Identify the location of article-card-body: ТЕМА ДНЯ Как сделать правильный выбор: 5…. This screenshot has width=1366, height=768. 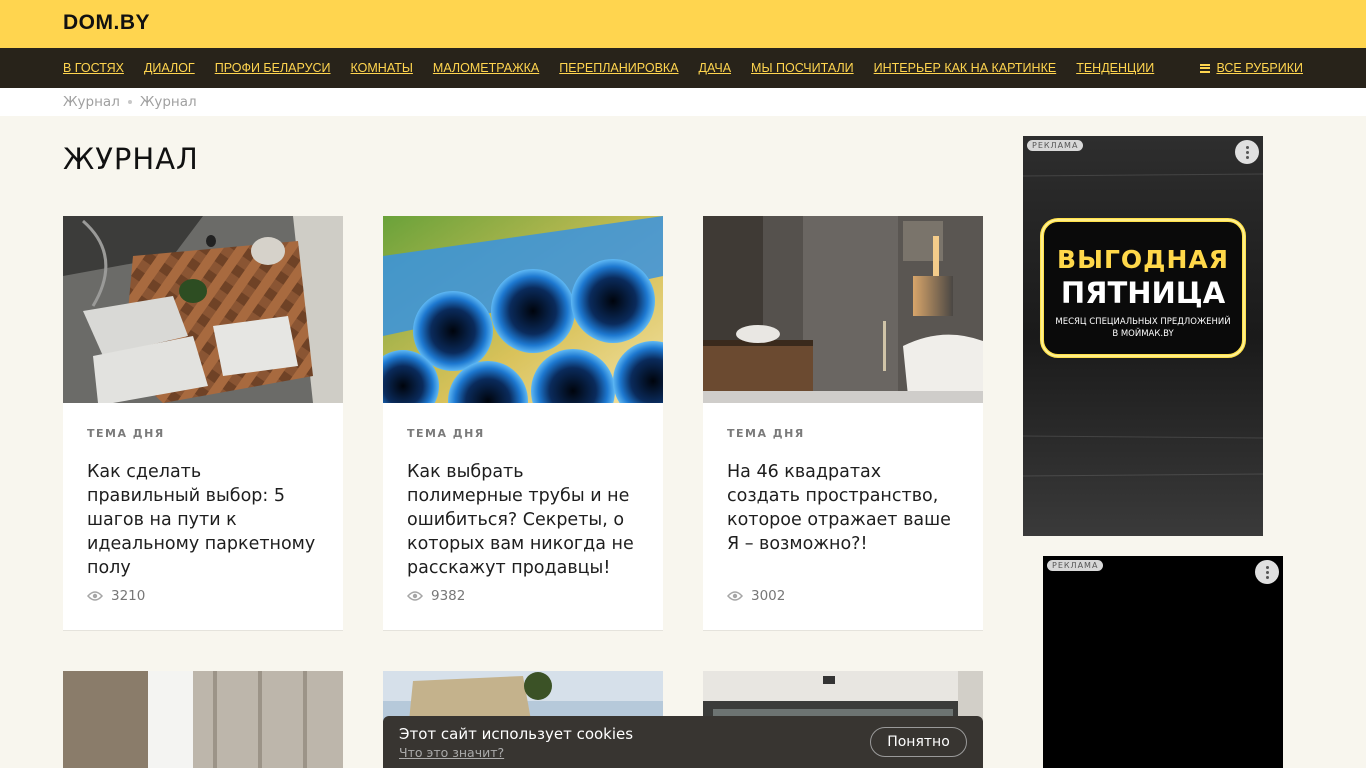
(203, 516).